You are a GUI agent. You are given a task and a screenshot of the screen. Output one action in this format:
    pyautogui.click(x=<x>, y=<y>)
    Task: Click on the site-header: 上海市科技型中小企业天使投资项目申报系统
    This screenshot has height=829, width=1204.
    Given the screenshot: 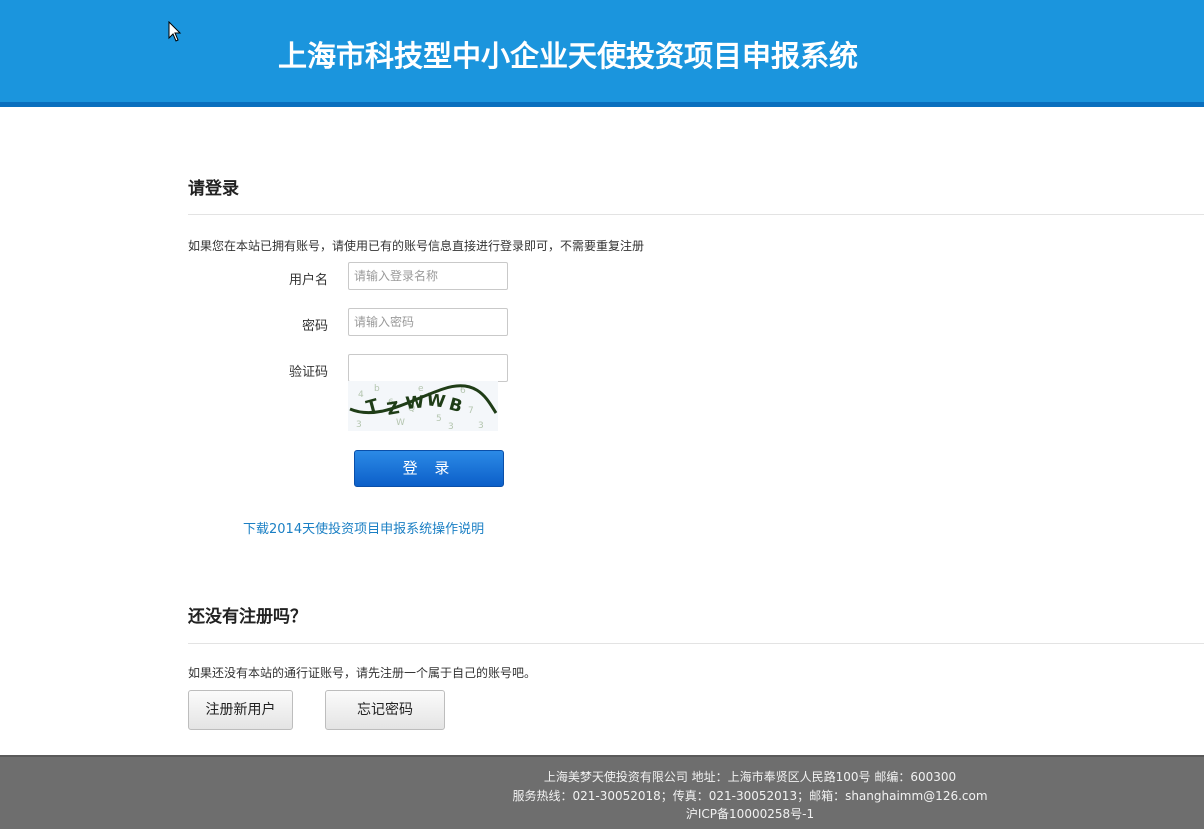 What is the action you would take?
    pyautogui.click(x=602, y=53)
    